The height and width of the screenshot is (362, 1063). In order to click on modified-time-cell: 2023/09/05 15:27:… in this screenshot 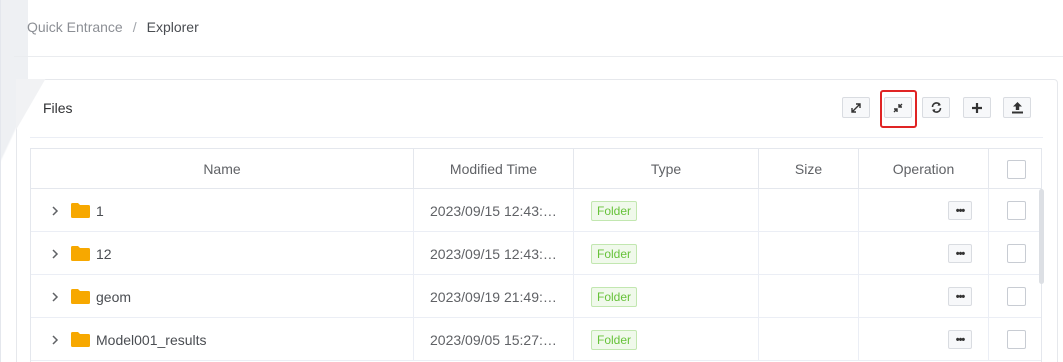, I will do `click(494, 339)`.